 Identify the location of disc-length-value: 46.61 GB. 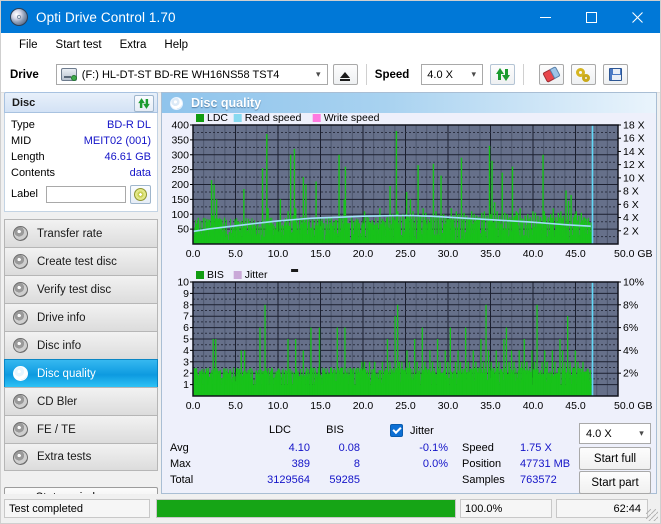
(127, 157).